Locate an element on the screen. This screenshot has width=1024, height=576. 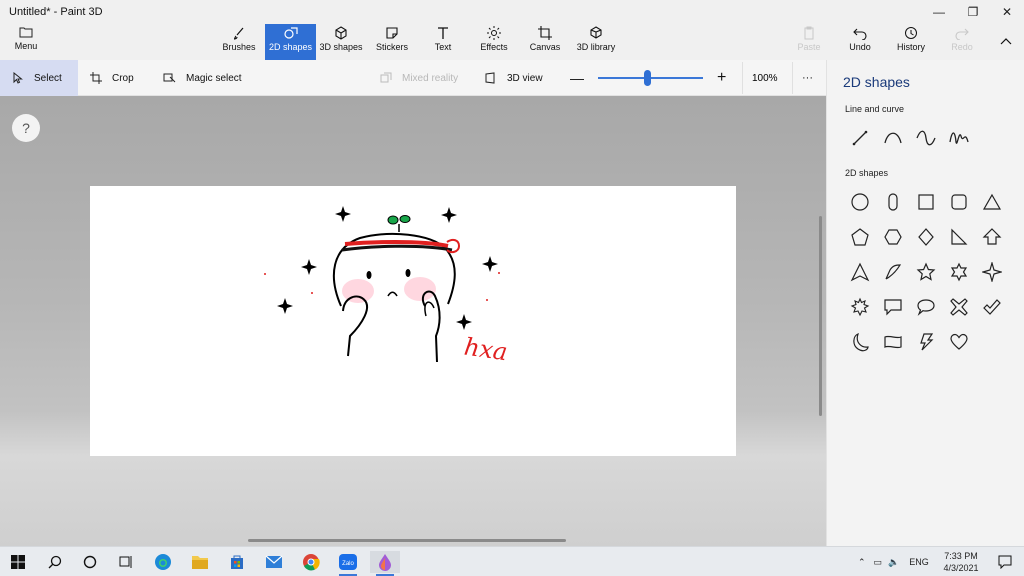
taskbar: Zalo ⌃ ▭ 🔈 ENG 7:33 PM 4/3/2021 is located at coordinates (512, 561).